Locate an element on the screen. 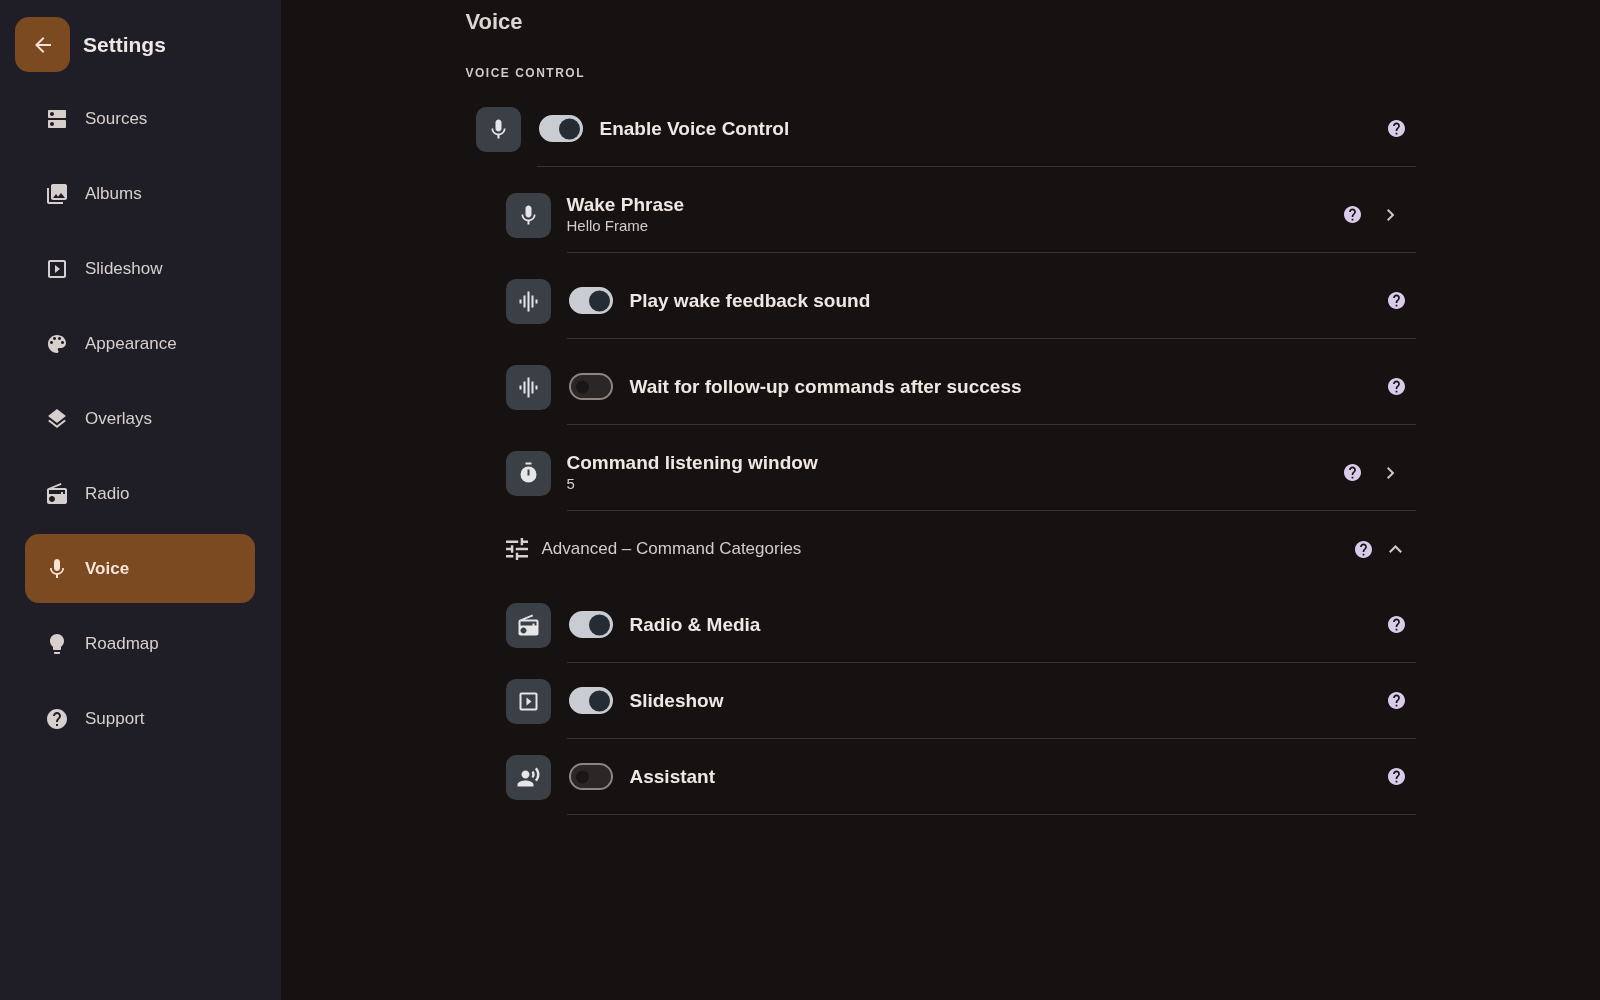  nav-item: Radio is located at coordinates (140, 493).